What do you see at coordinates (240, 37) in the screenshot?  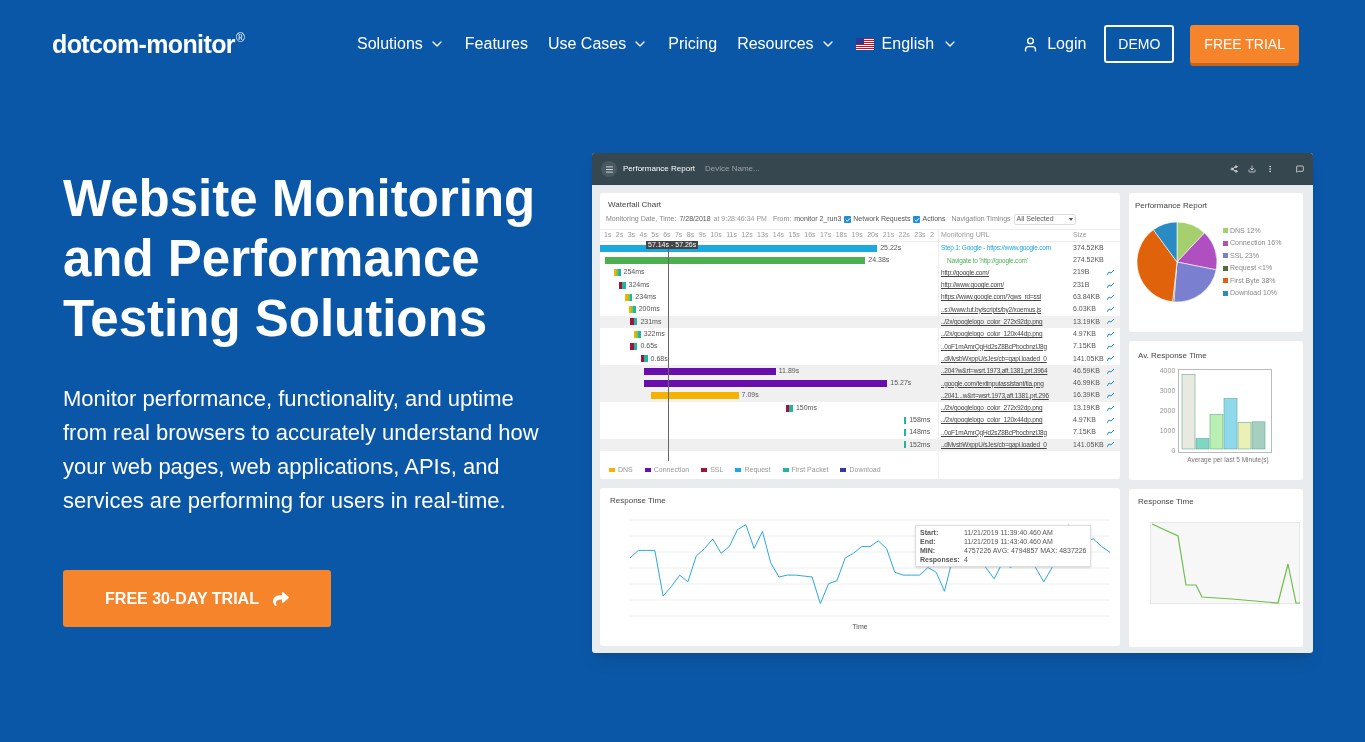 I see `registered-mark: ®` at bounding box center [240, 37].